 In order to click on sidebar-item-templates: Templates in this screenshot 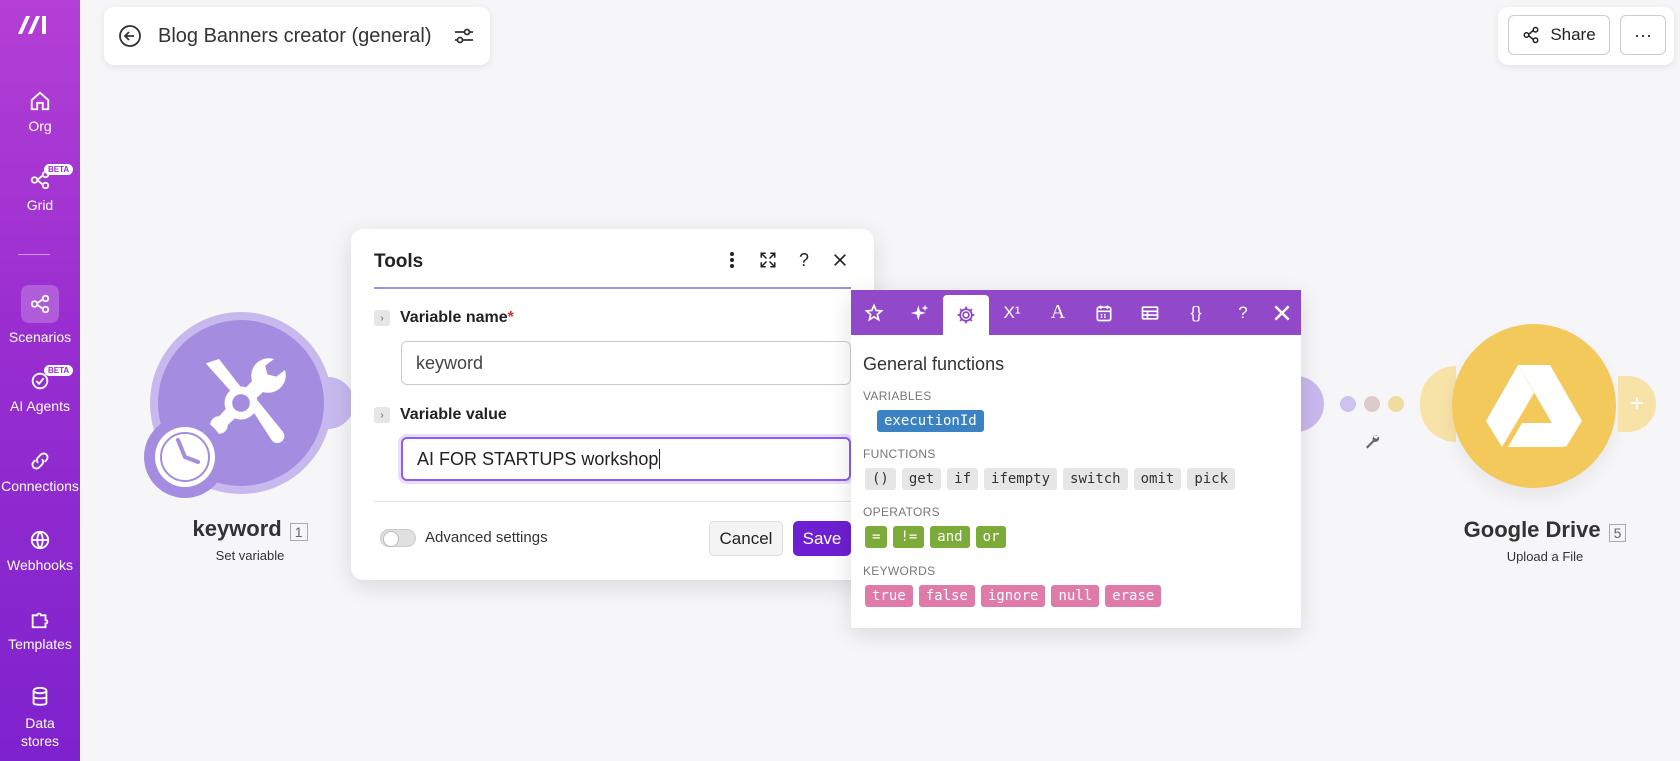, I will do `click(40, 630)`.